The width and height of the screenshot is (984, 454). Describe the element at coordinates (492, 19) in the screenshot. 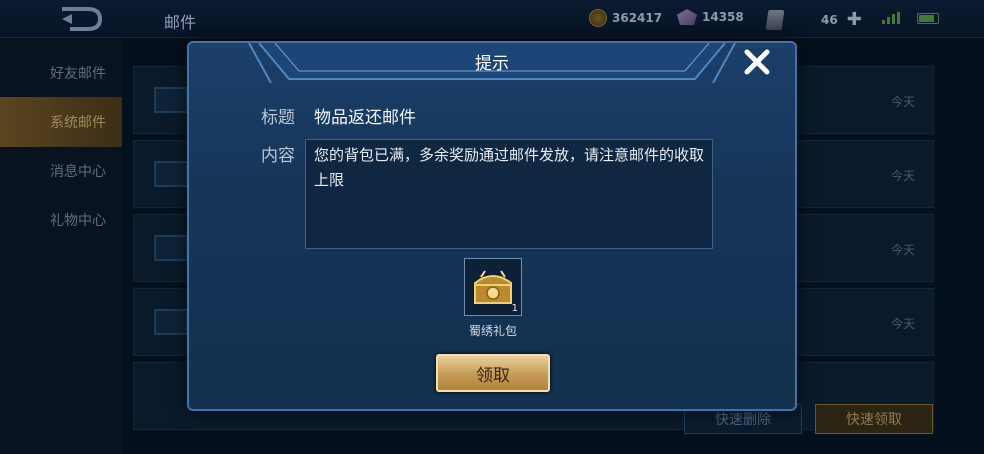

I see `top-bar: 邮件 362417 14358 46 ✚` at that location.